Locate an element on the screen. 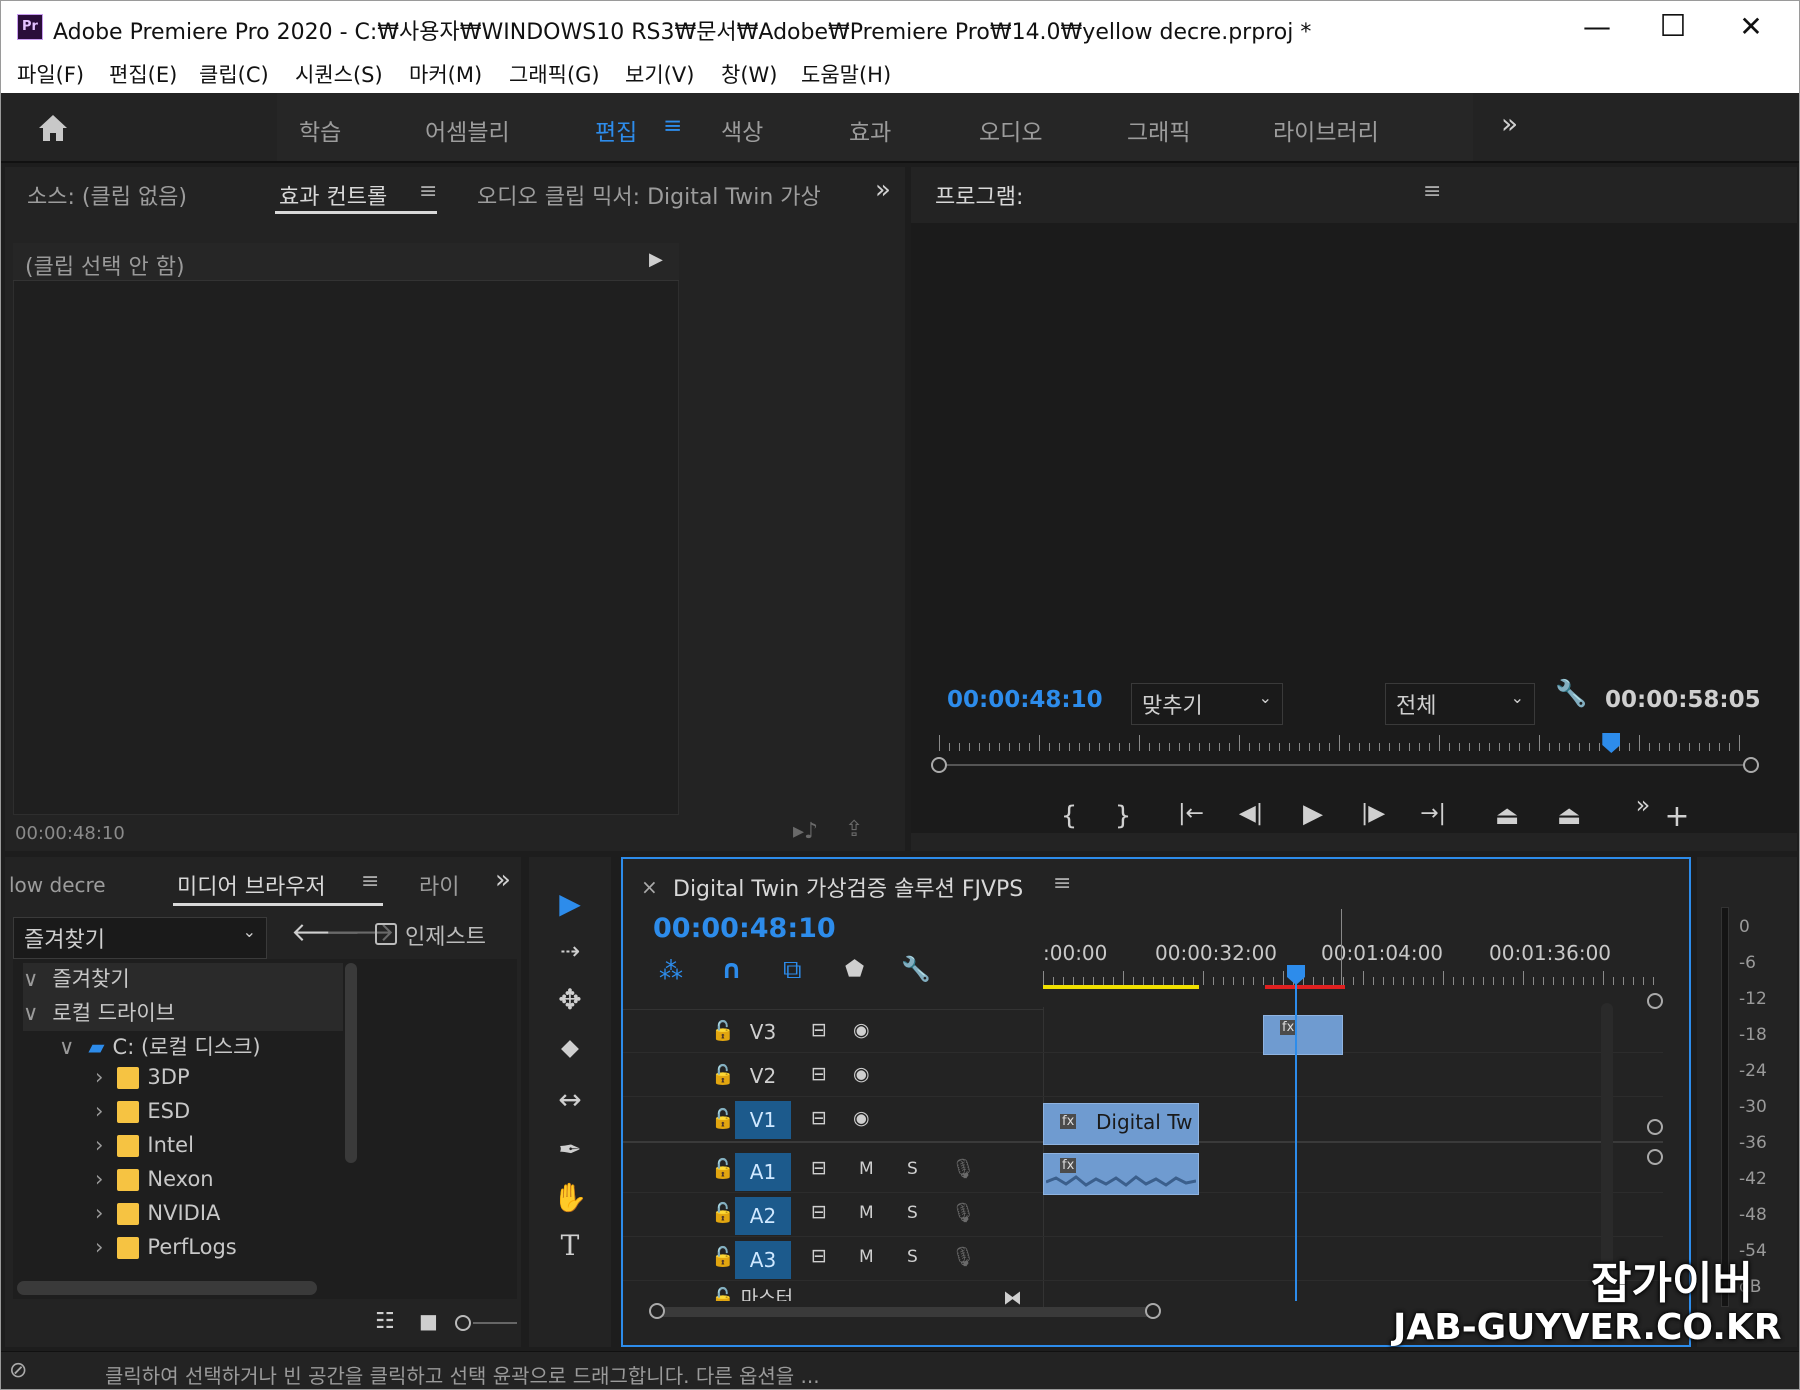 The image size is (1800, 1390). menu-edit: 편집(E) is located at coordinates (143, 74).